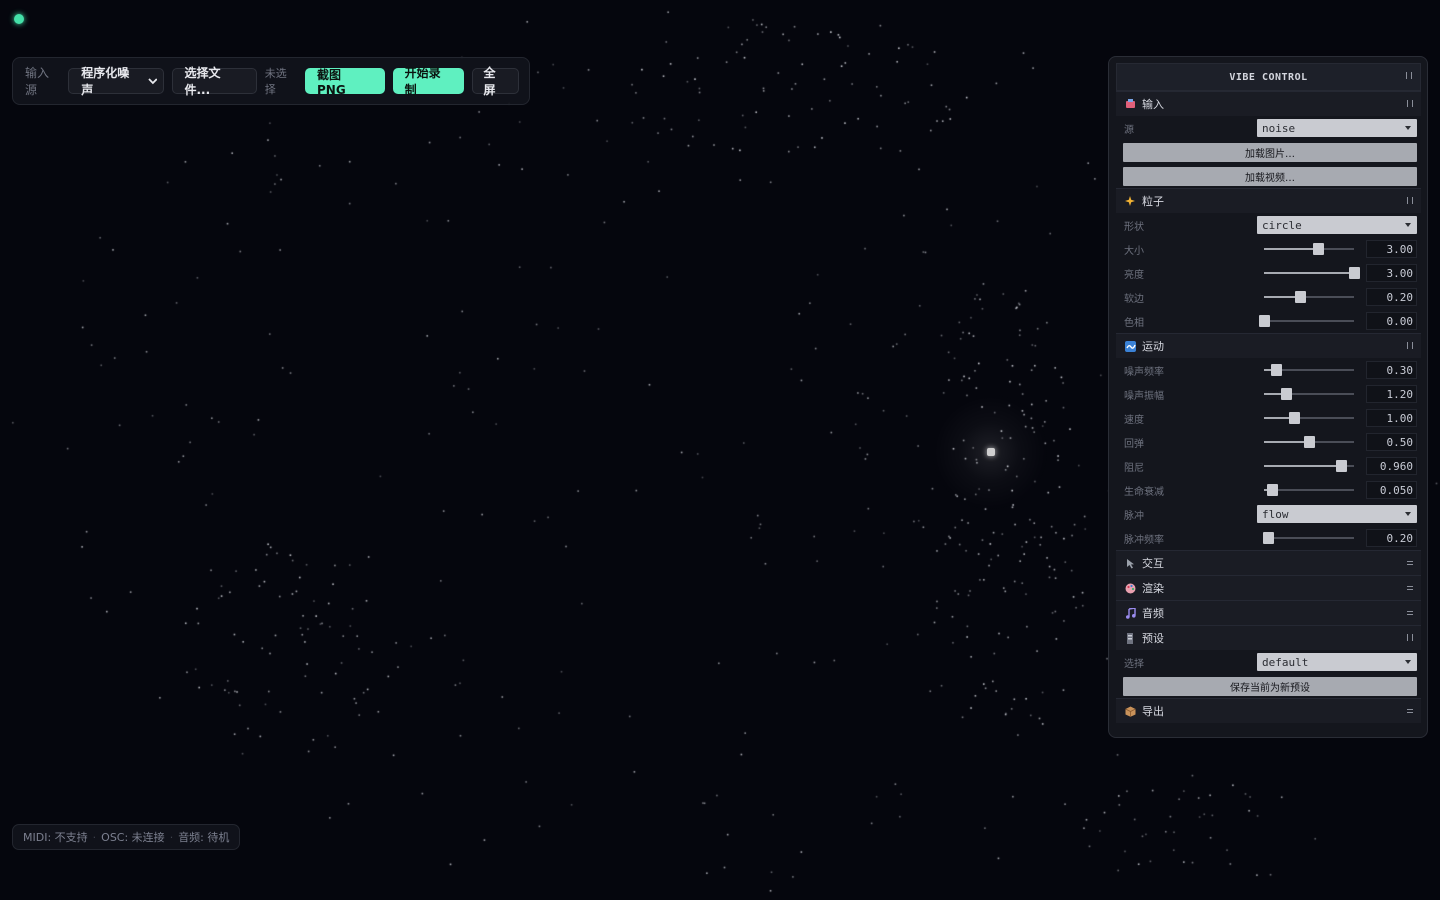 The image size is (1440, 900). I want to click on life-decay-value-input: 0.050, so click(1391, 490).